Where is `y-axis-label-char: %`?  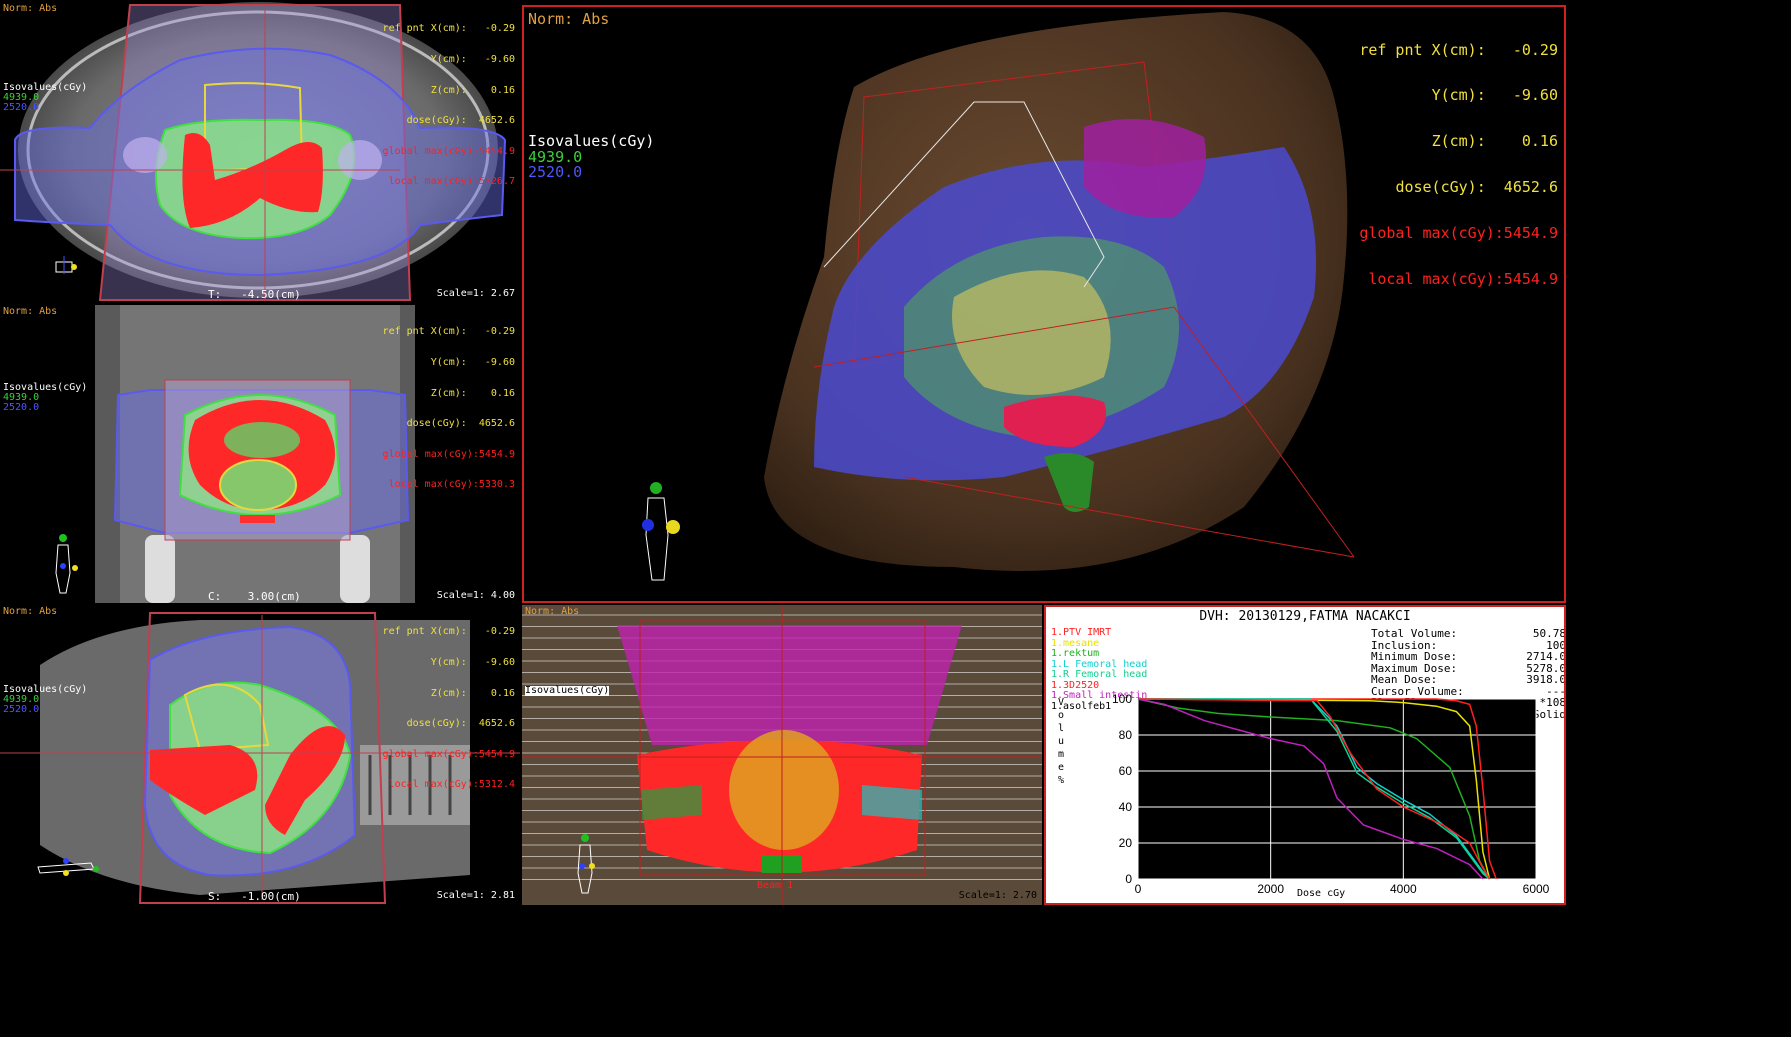 y-axis-label-char: % is located at coordinates (1061, 780).